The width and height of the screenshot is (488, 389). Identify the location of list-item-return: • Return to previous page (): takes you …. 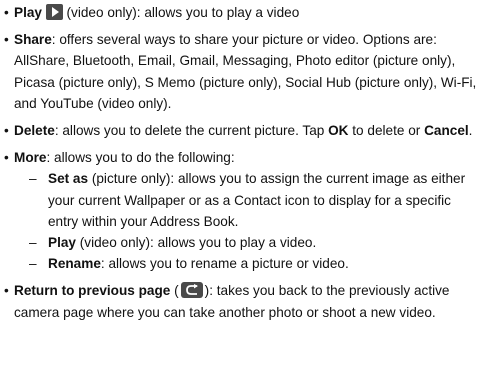
(244, 301).